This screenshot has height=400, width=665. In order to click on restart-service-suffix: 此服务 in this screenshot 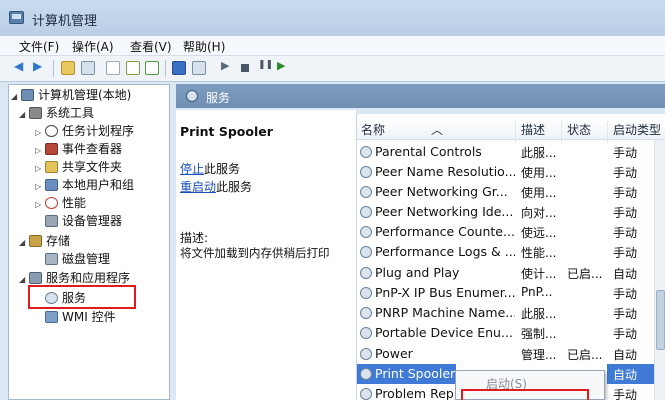, I will do `click(234, 187)`.